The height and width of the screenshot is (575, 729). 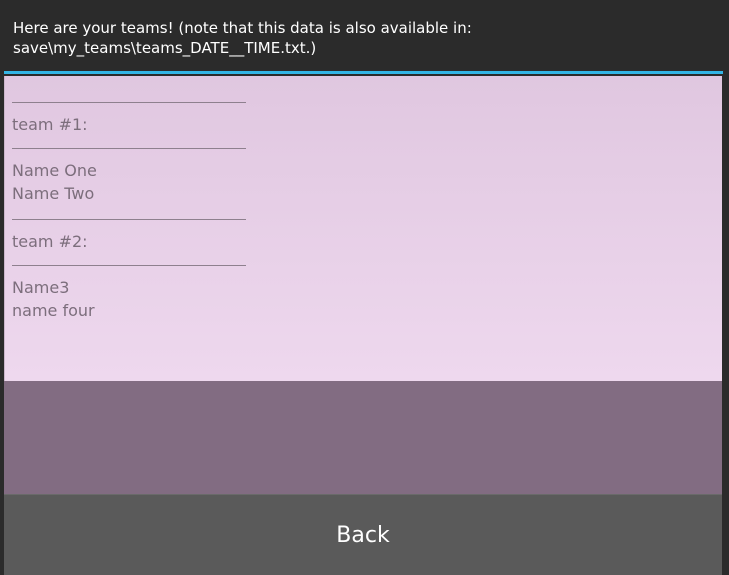 What do you see at coordinates (50, 124) in the screenshot?
I see `team-label: team #1:` at bounding box center [50, 124].